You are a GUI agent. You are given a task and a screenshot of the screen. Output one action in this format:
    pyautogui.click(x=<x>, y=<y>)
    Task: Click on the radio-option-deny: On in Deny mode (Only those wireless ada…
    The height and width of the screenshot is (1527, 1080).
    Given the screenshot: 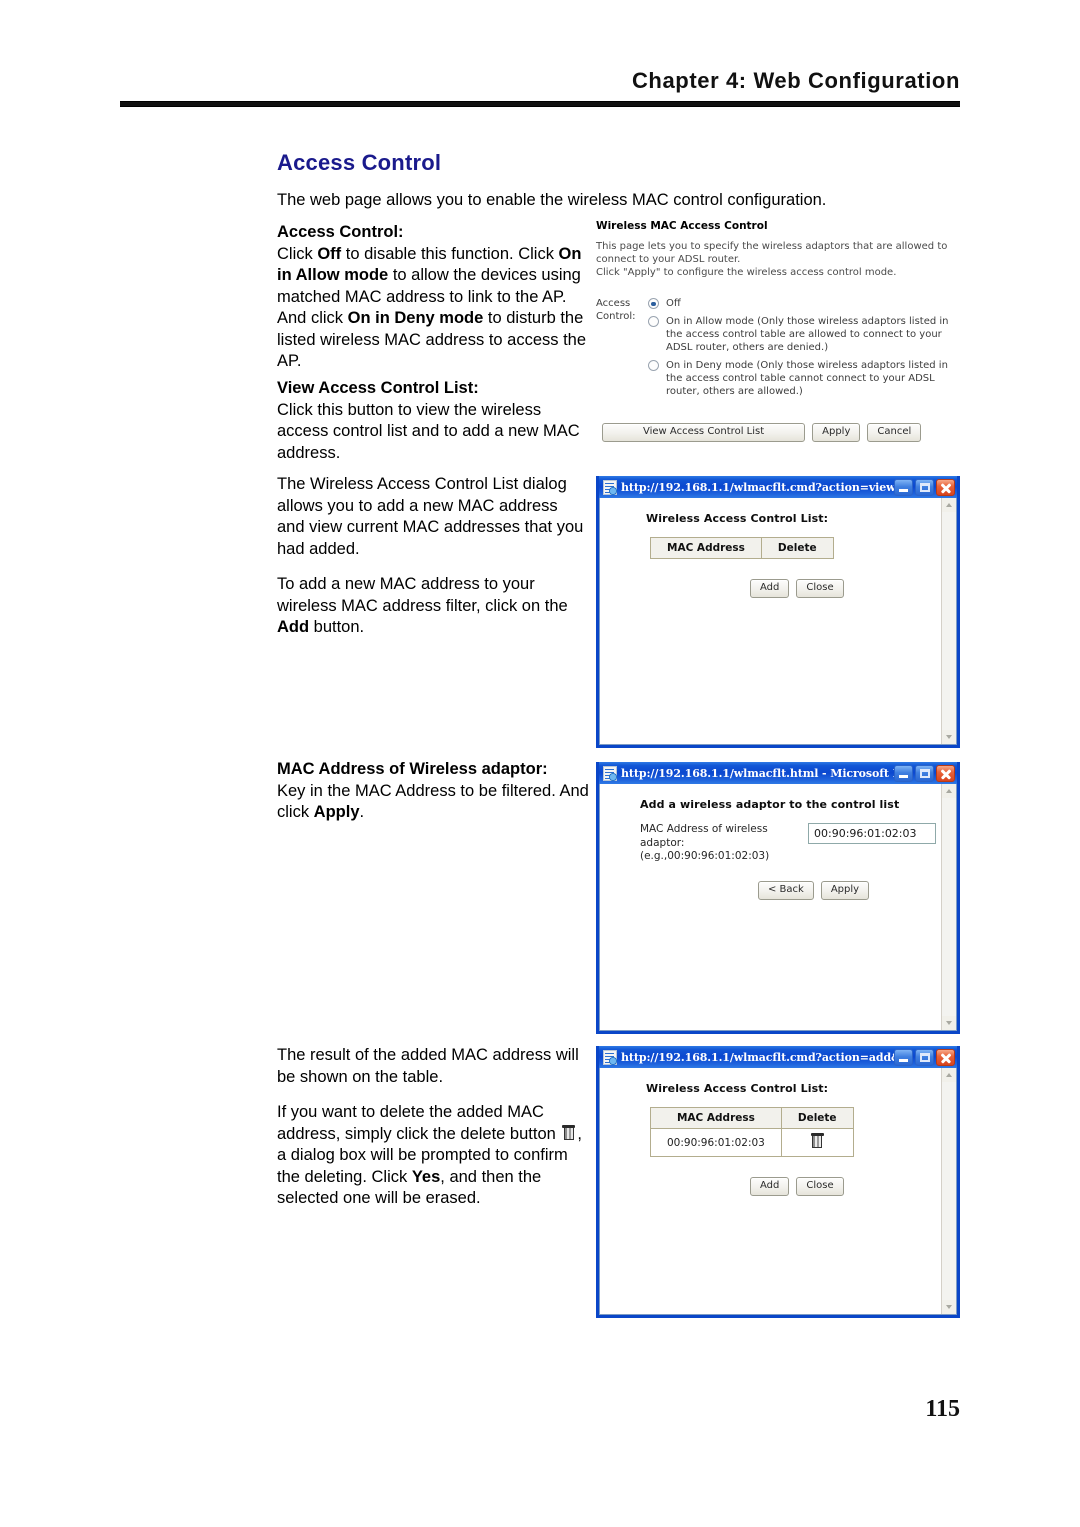 What is the action you would take?
    pyautogui.click(x=805, y=378)
    